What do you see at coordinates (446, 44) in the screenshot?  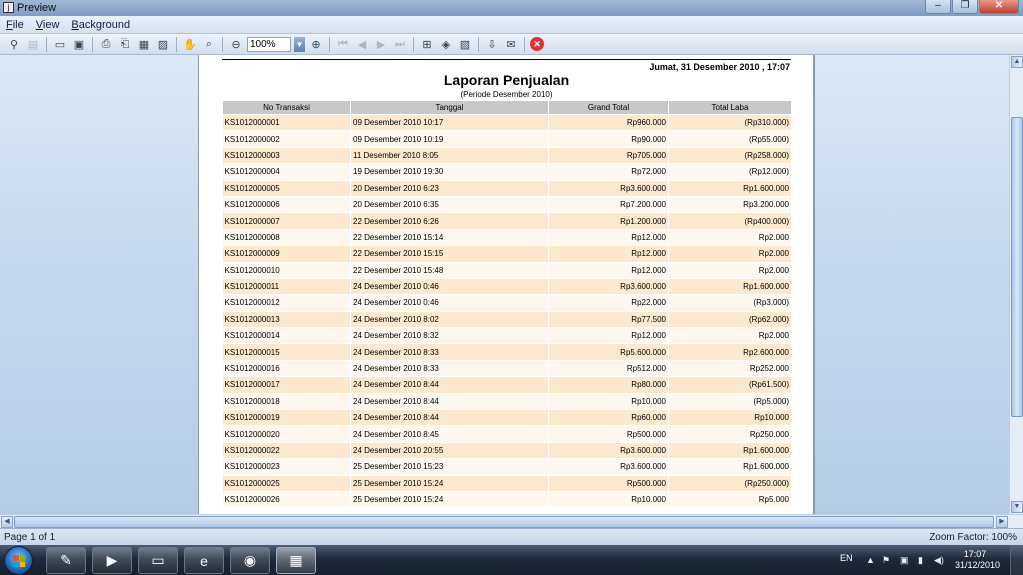 I see `color-icon: ◈` at bounding box center [446, 44].